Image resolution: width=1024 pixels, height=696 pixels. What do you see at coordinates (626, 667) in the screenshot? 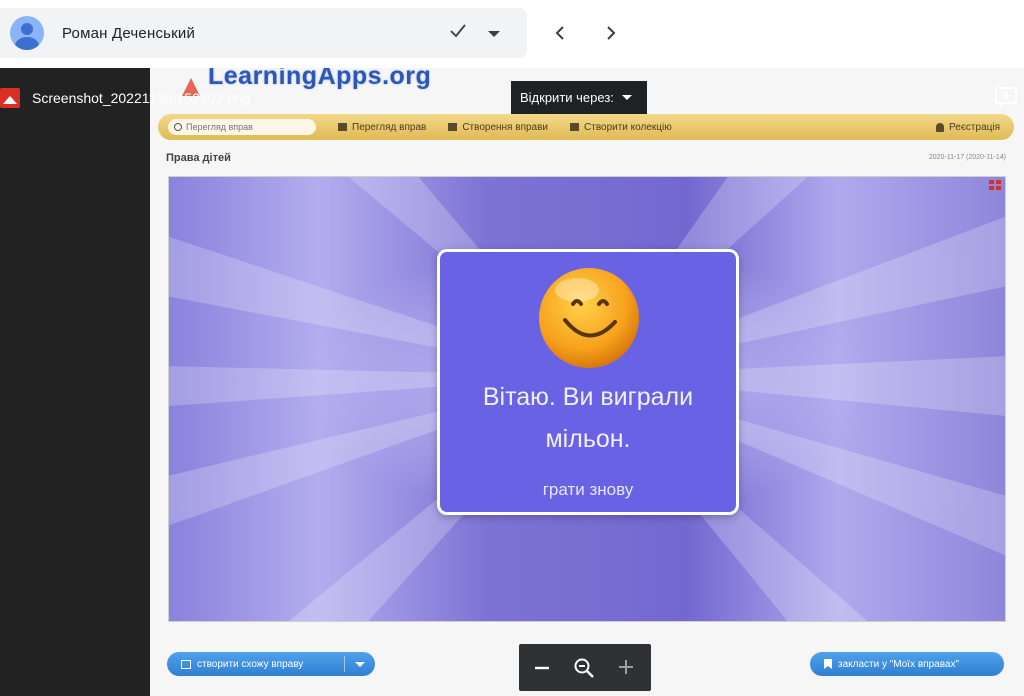
I see `zoom-in-icon` at bounding box center [626, 667].